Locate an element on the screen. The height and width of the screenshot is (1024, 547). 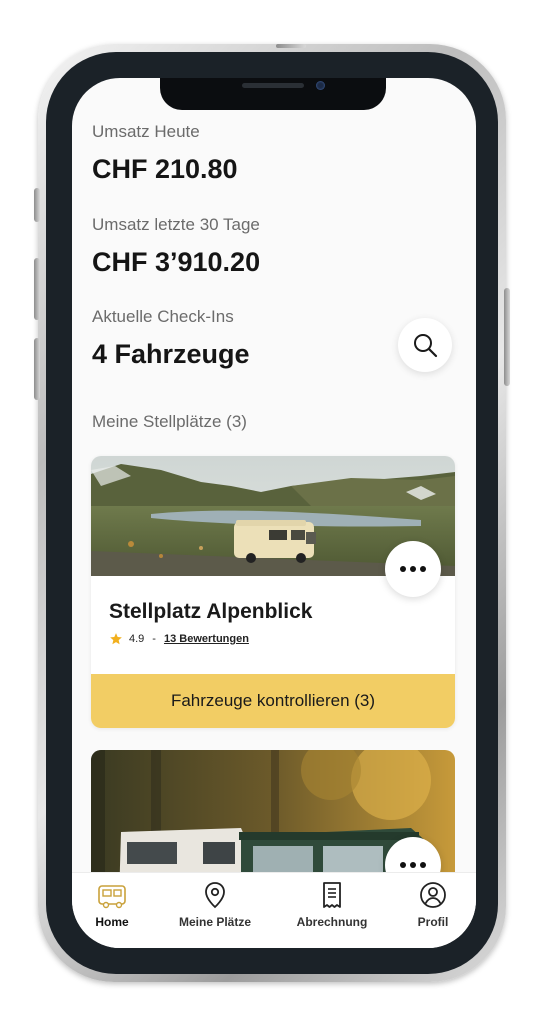
tab-billing-label: Abrechnung is located at coordinates (332, 922).